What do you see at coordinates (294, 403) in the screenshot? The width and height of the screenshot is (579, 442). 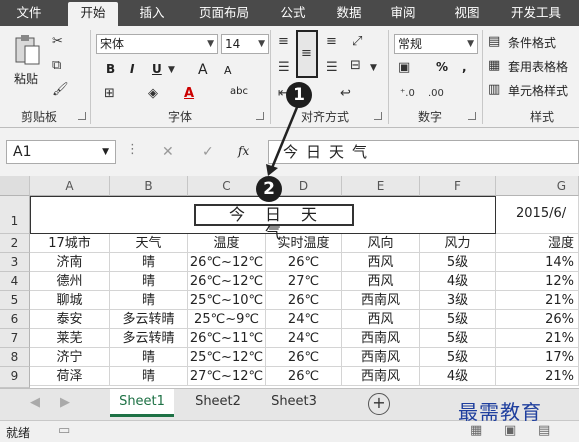 I see `sheet-tab-sheet3: Sheet3` at bounding box center [294, 403].